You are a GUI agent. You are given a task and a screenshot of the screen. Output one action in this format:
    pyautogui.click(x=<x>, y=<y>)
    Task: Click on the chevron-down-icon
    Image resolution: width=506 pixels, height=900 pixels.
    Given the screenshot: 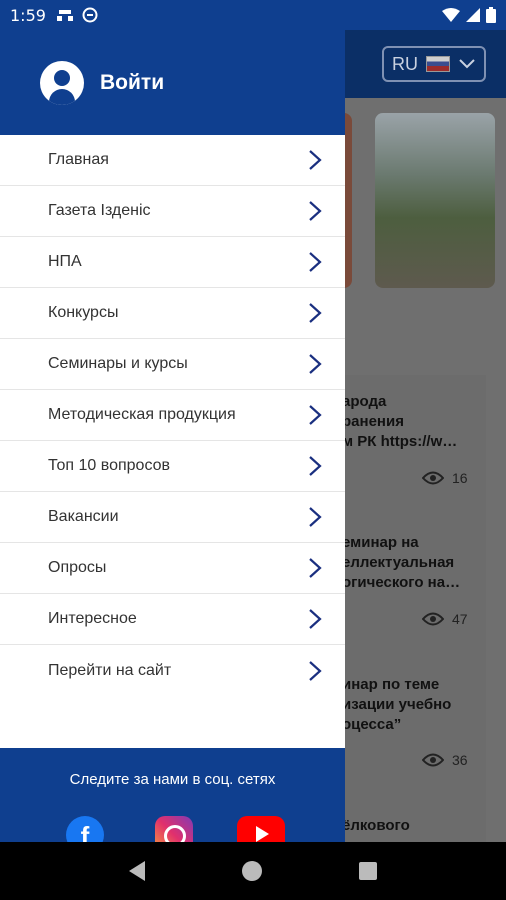 What is the action you would take?
    pyautogui.click(x=467, y=64)
    